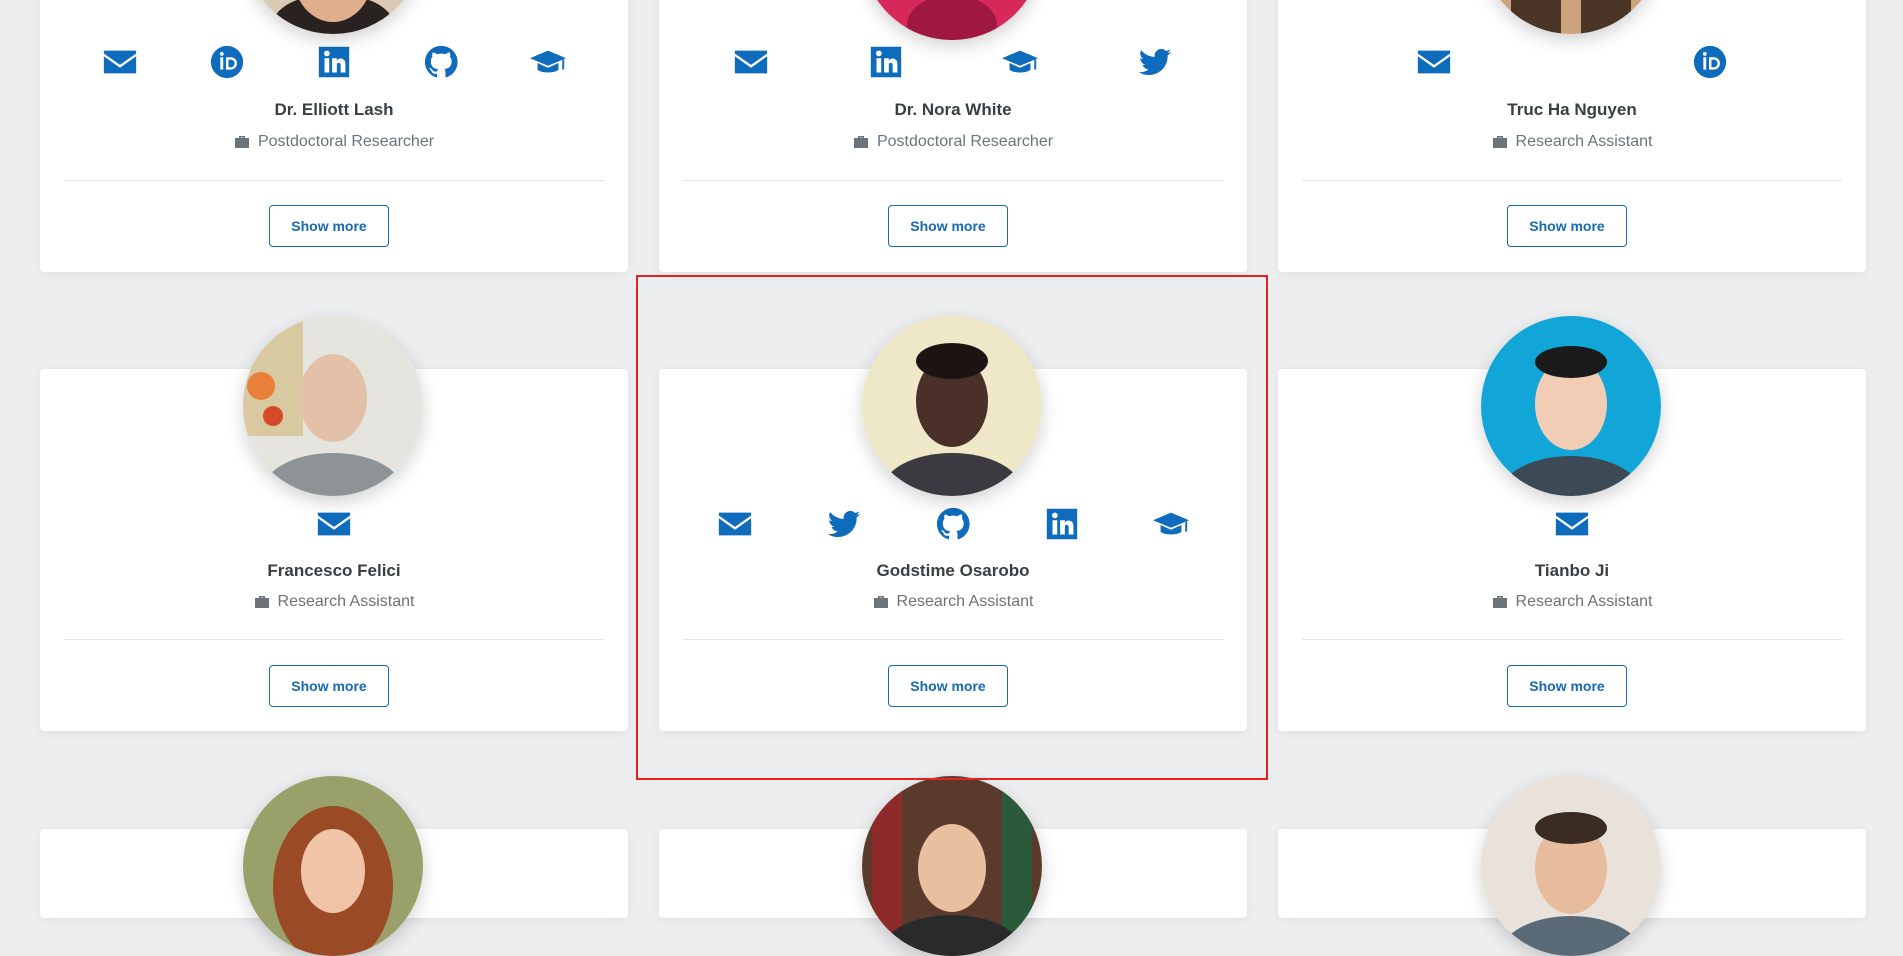 This screenshot has height=956, width=1903. I want to click on github-icon, so click(441, 62).